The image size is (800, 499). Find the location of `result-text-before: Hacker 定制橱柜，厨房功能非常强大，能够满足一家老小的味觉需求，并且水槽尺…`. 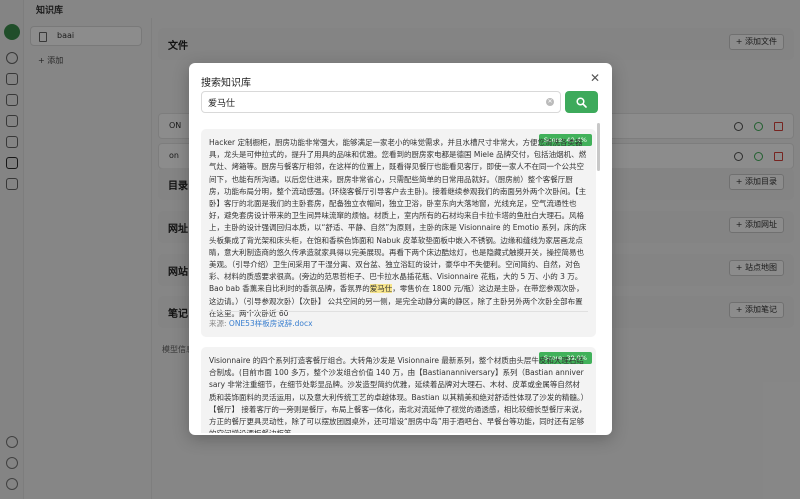

result-text-before: Hacker 定制橱柜，厨房功能非常强大，能够满足一家老小的味觉需求，并且水槽尺… is located at coordinates (398, 216).